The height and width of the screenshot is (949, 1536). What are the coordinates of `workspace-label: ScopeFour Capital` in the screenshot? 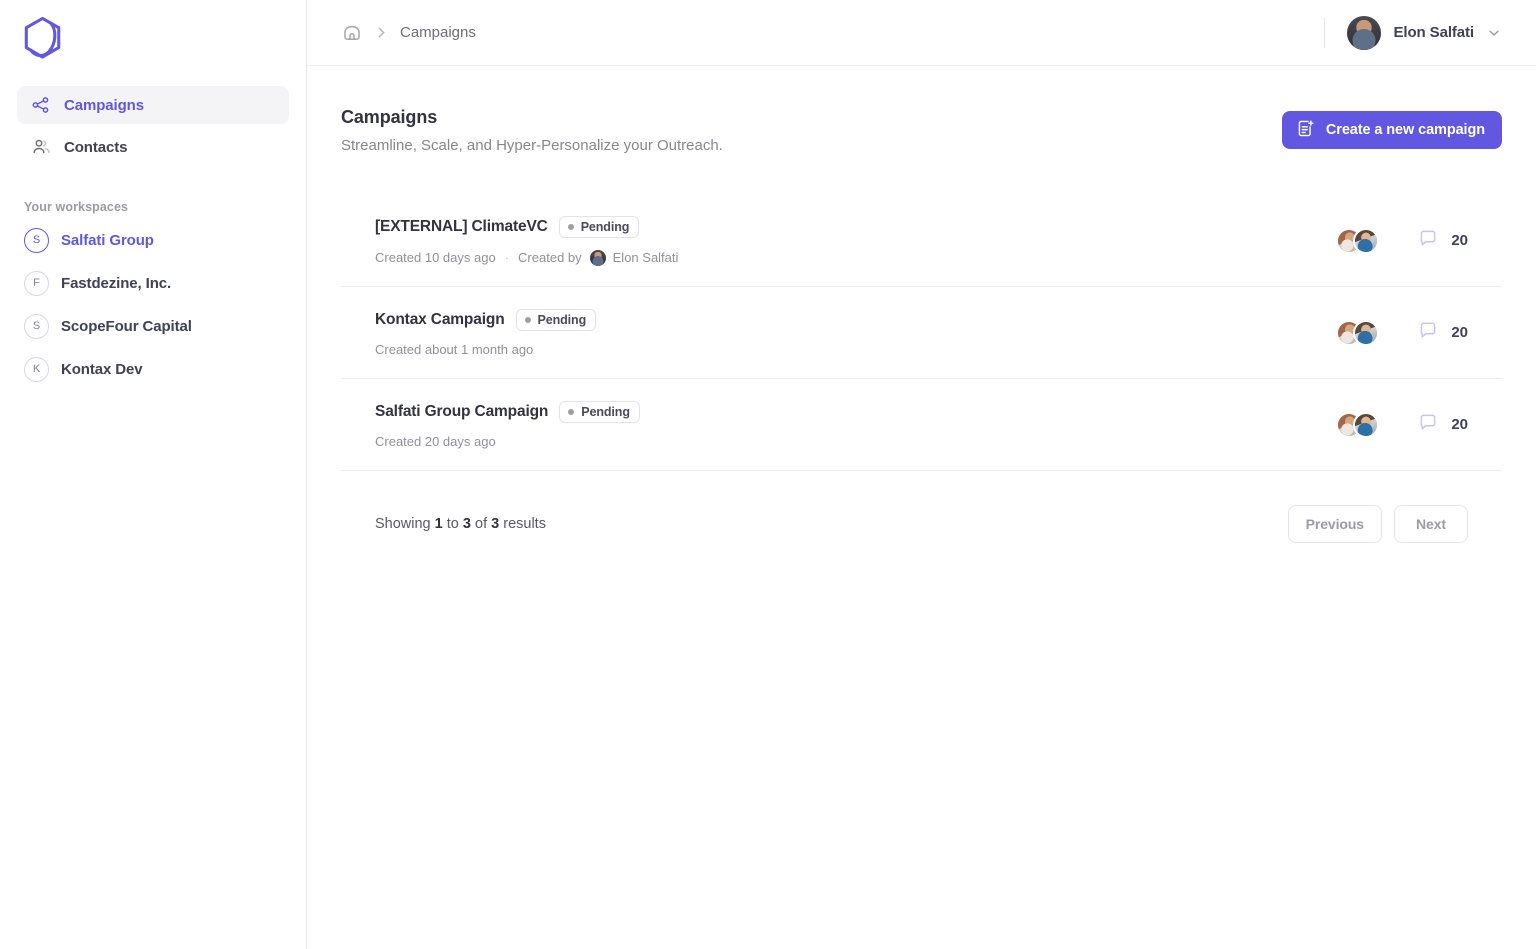 It's located at (126, 326).